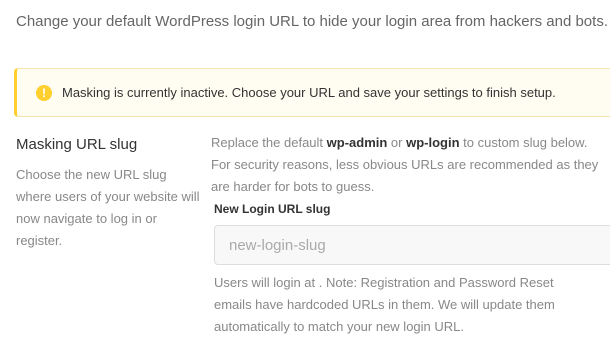  What do you see at coordinates (357, 142) in the screenshot?
I see `wp-admin-text: wp-admin` at bounding box center [357, 142].